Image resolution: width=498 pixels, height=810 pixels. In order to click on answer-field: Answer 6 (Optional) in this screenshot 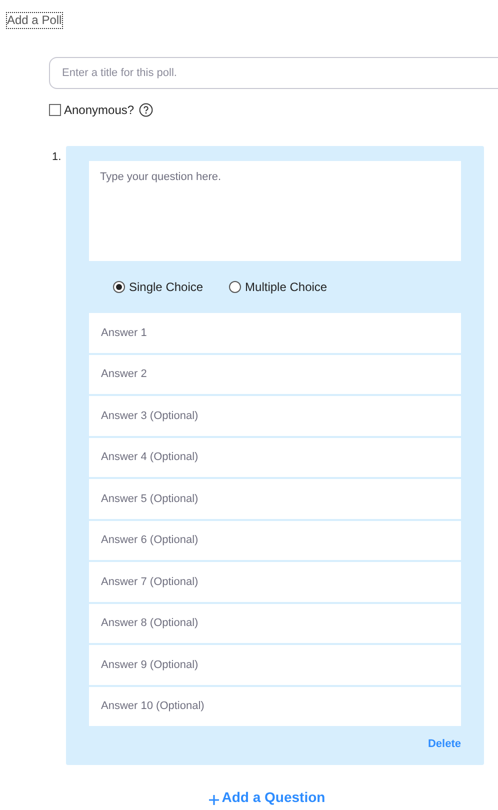, I will do `click(275, 540)`.